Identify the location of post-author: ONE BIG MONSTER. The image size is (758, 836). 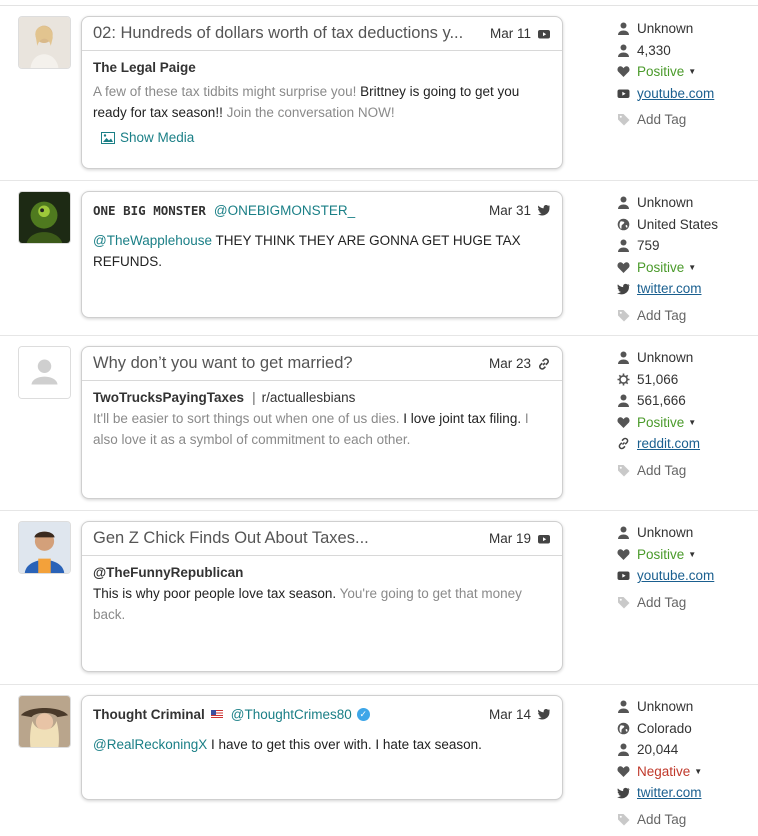
(149, 210).